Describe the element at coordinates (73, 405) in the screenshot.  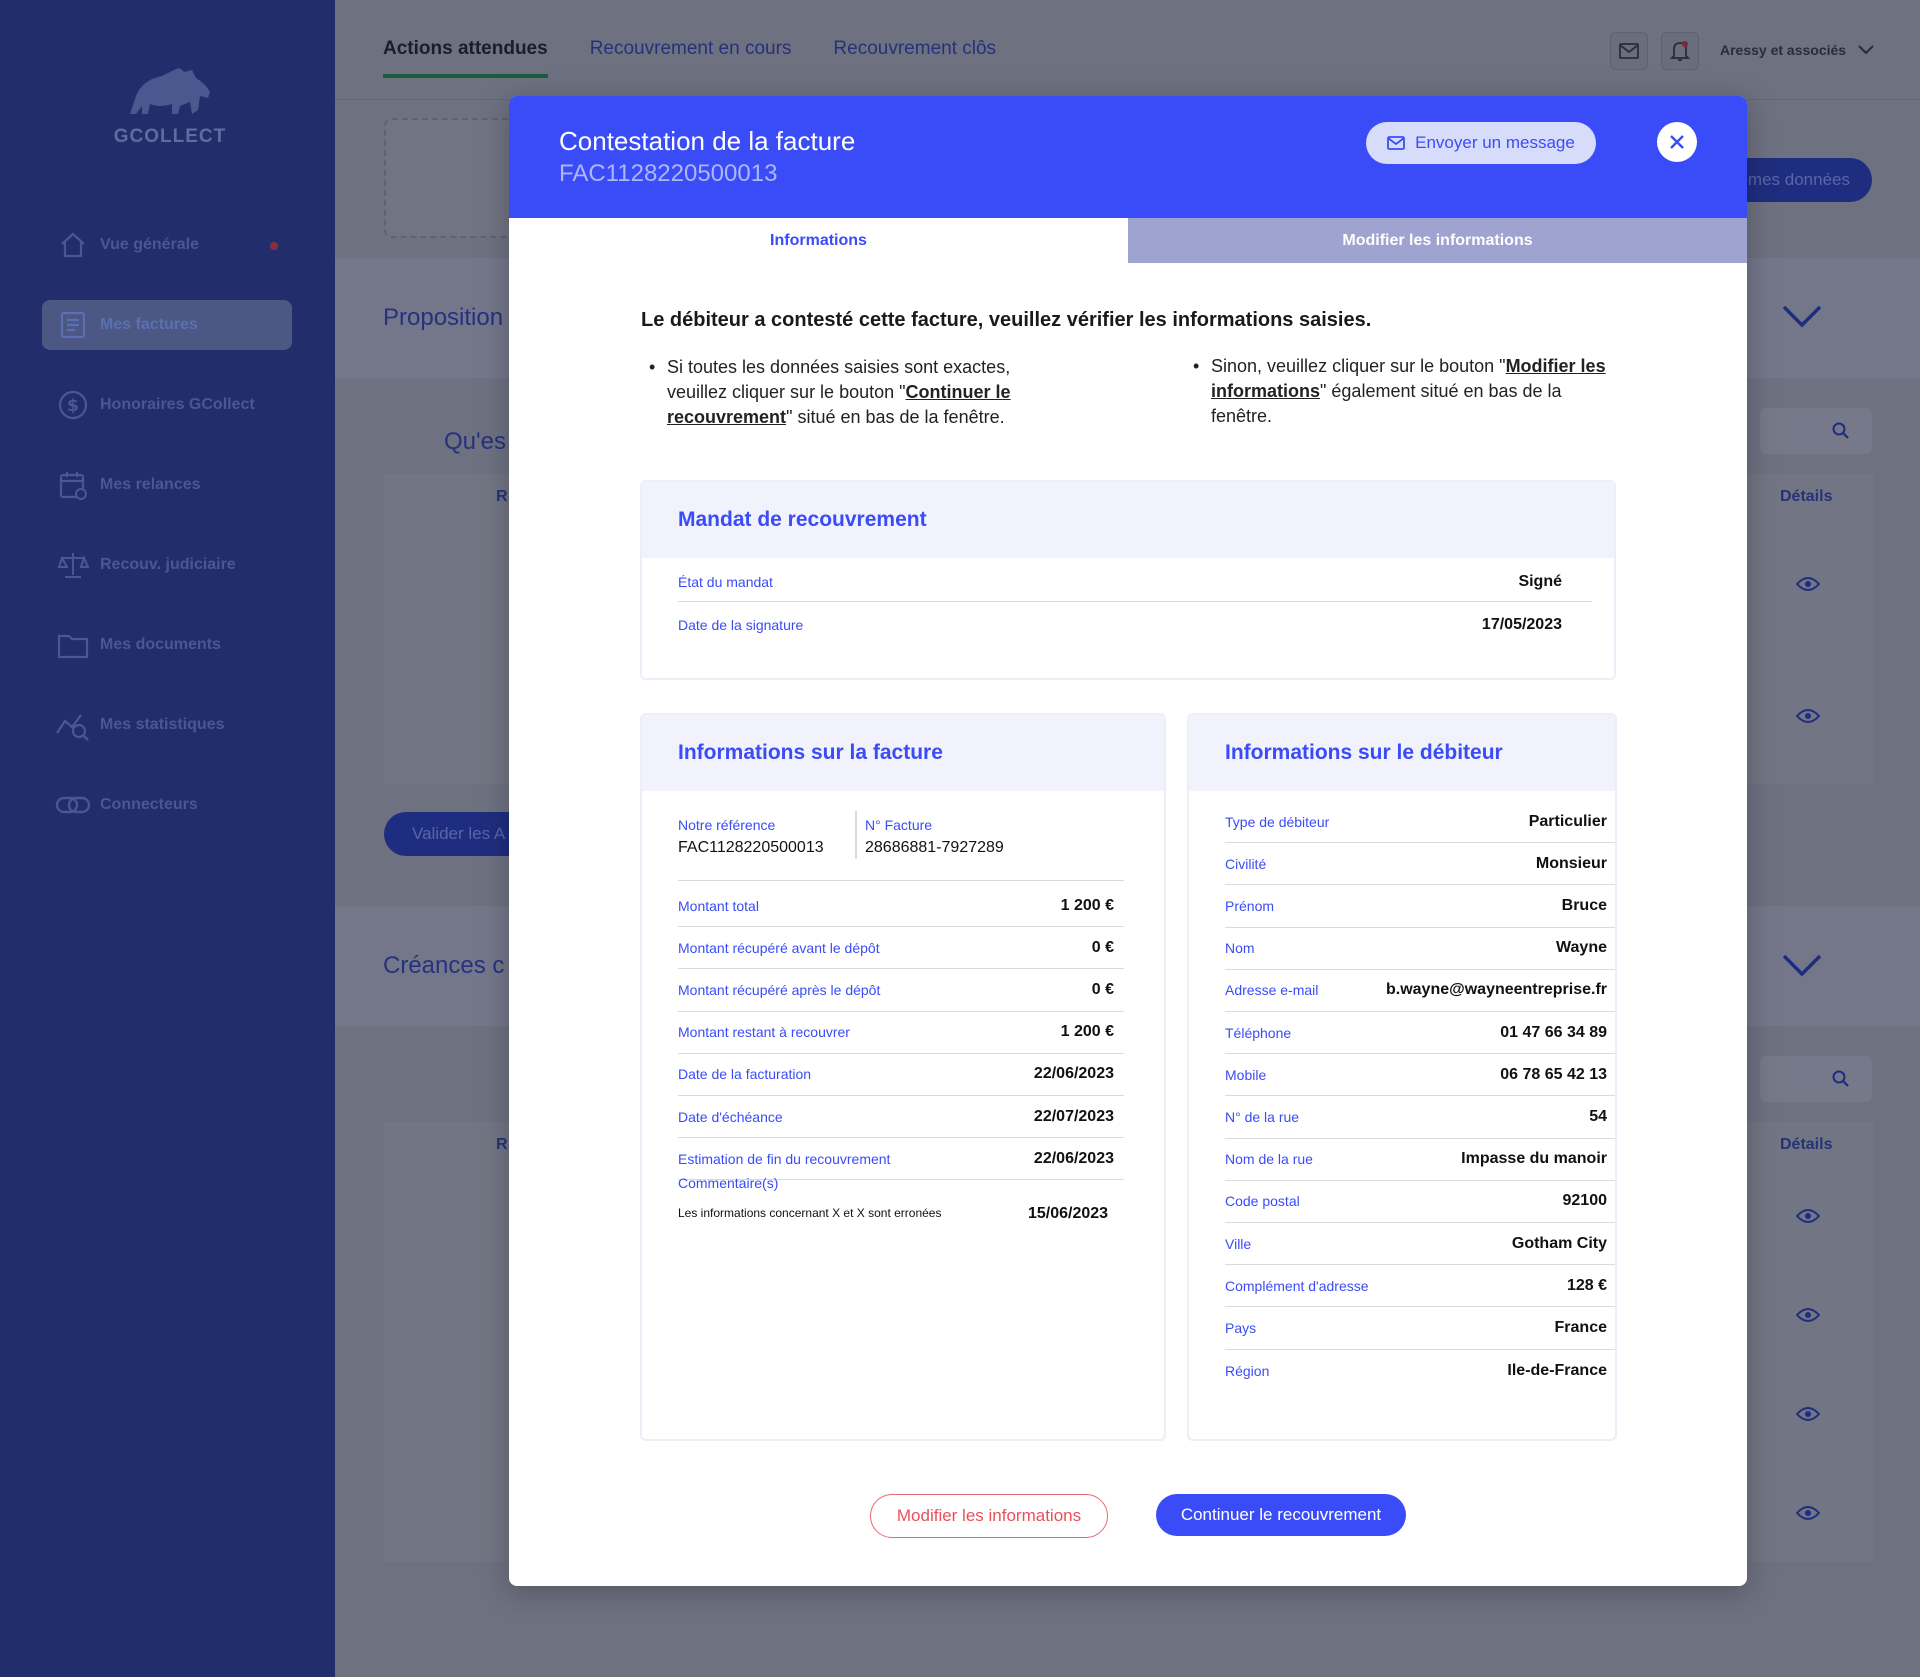
I see `fees-icon: $` at that location.